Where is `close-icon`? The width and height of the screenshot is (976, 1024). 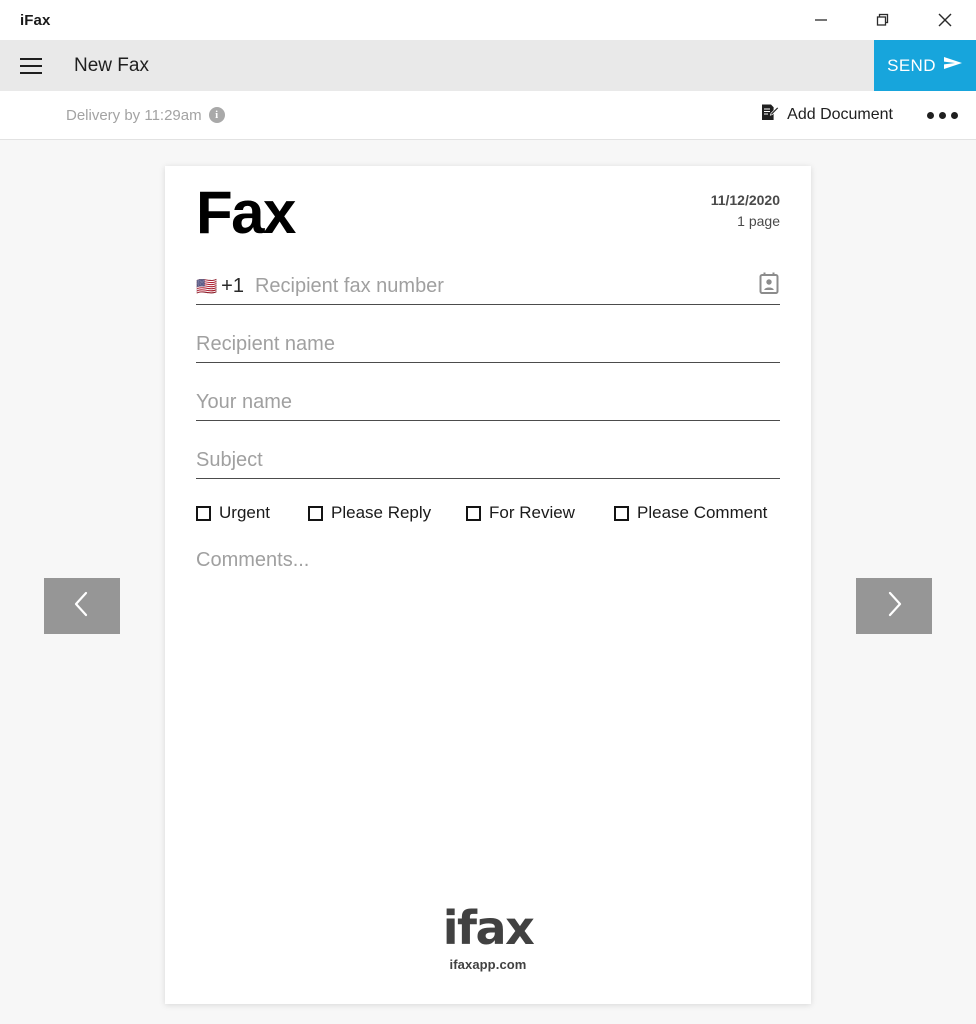
close-icon is located at coordinates (945, 20).